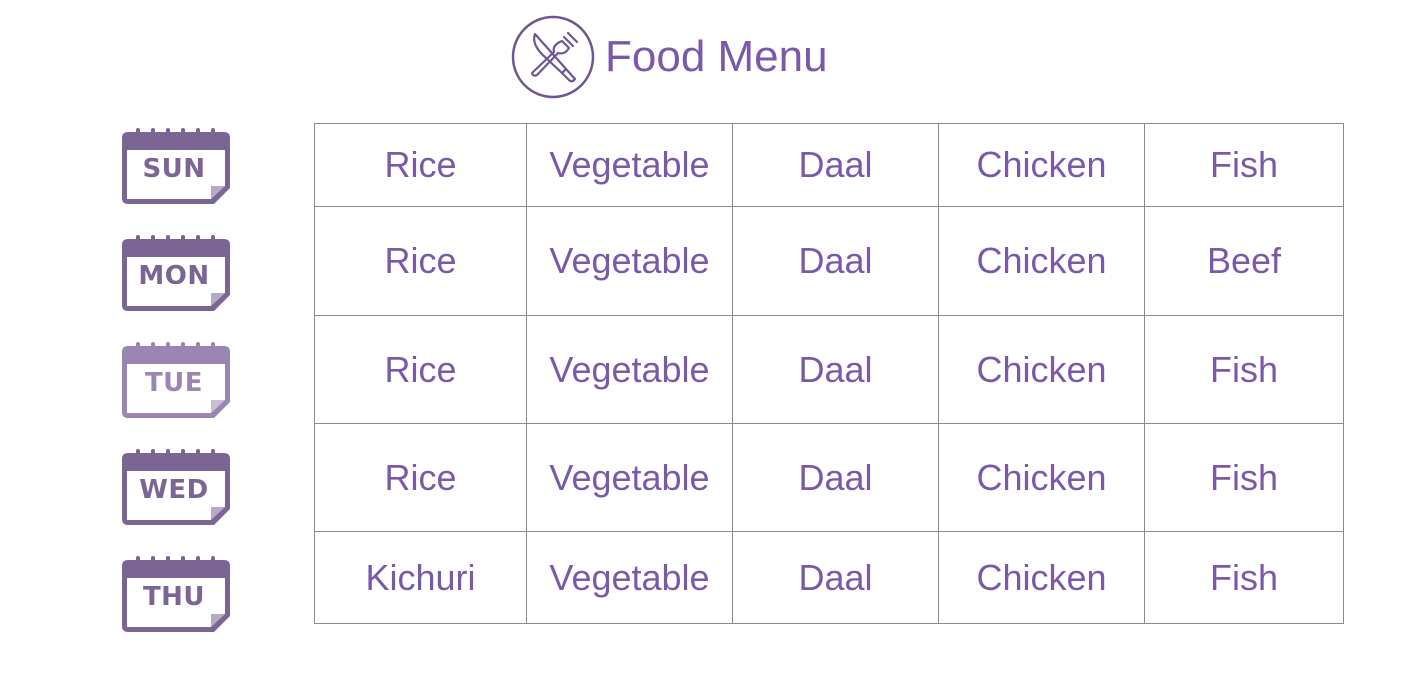 Image resolution: width=1428 pixels, height=690 pixels. Describe the element at coordinates (420, 577) in the screenshot. I see `menu-cell: Kichuri` at that location.